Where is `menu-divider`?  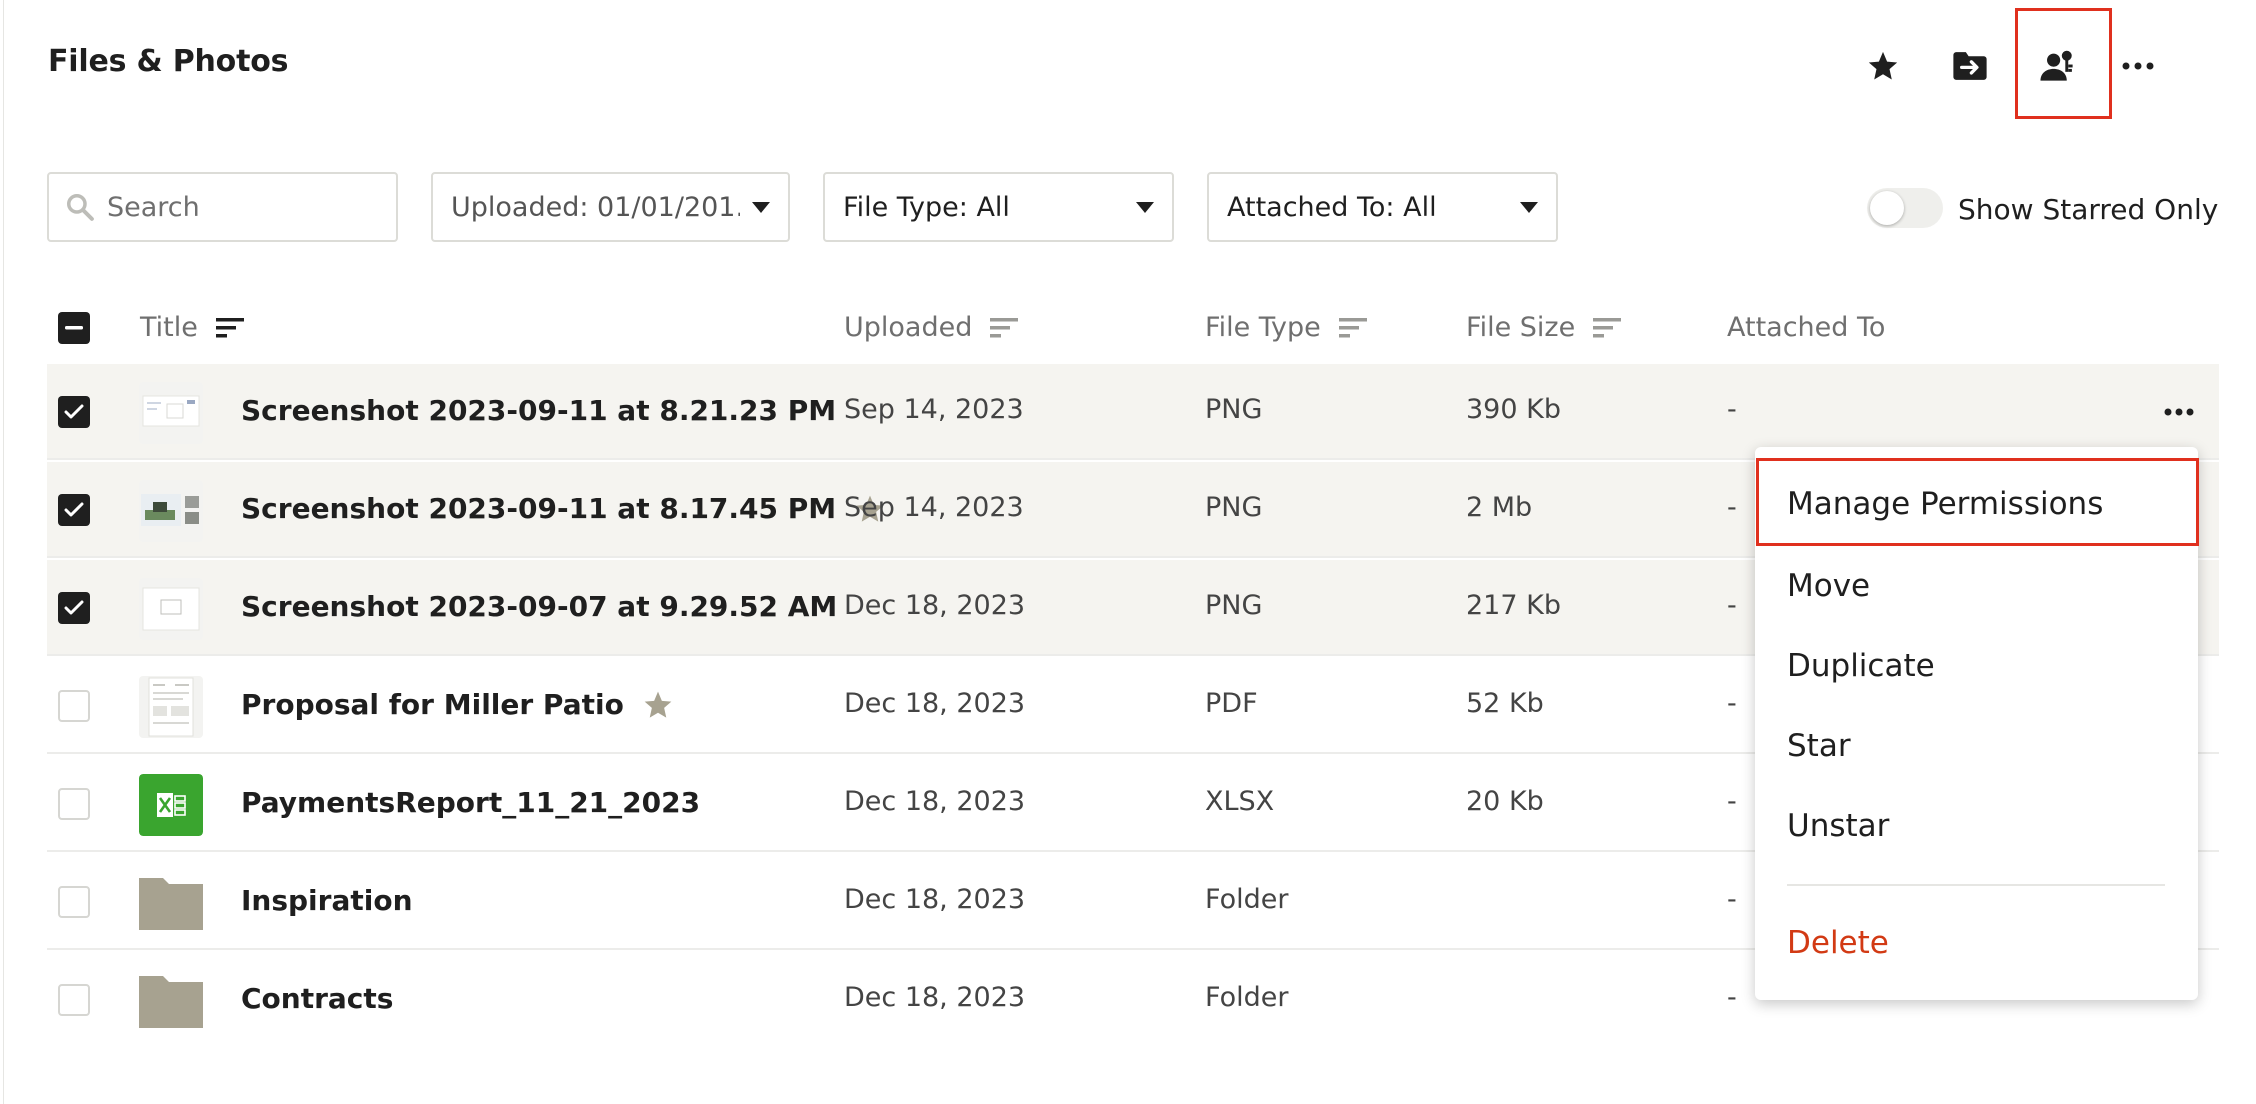 menu-divider is located at coordinates (1976, 885).